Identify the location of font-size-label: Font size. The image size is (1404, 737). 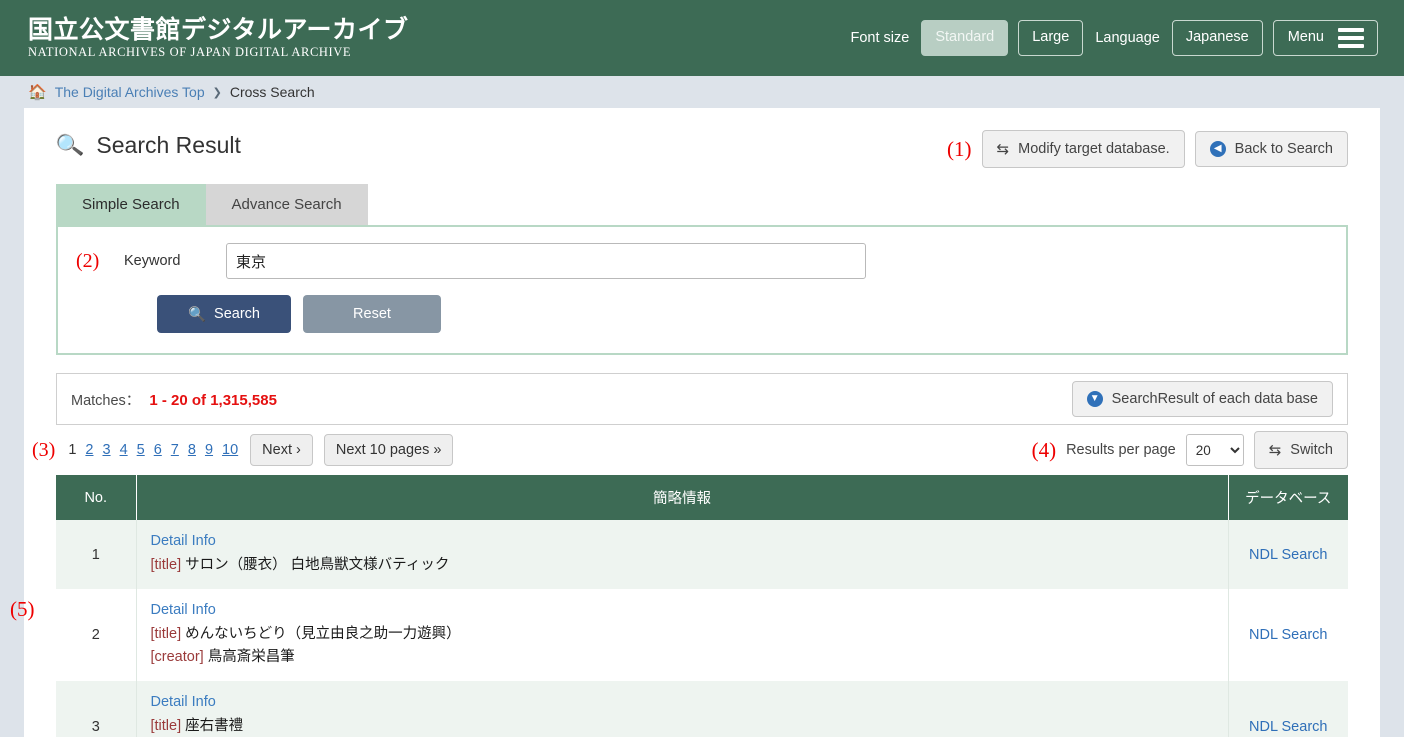
(880, 38).